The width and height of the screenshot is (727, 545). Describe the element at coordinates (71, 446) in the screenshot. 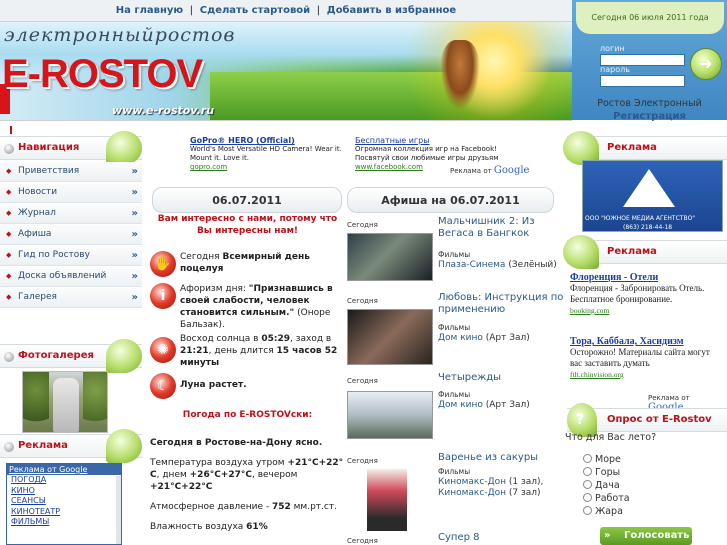

I see `ads-left-header: Реклама` at that location.